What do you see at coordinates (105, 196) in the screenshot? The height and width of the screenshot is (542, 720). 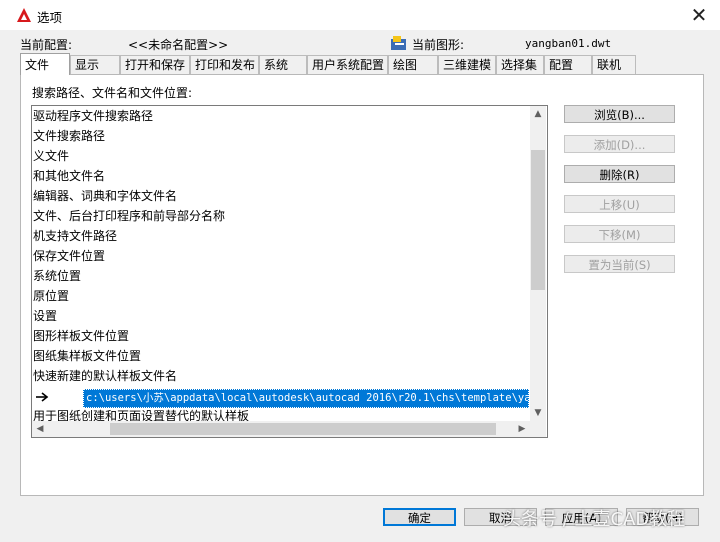 I see `tree-item: 编辑器、词典和字体文件名` at bounding box center [105, 196].